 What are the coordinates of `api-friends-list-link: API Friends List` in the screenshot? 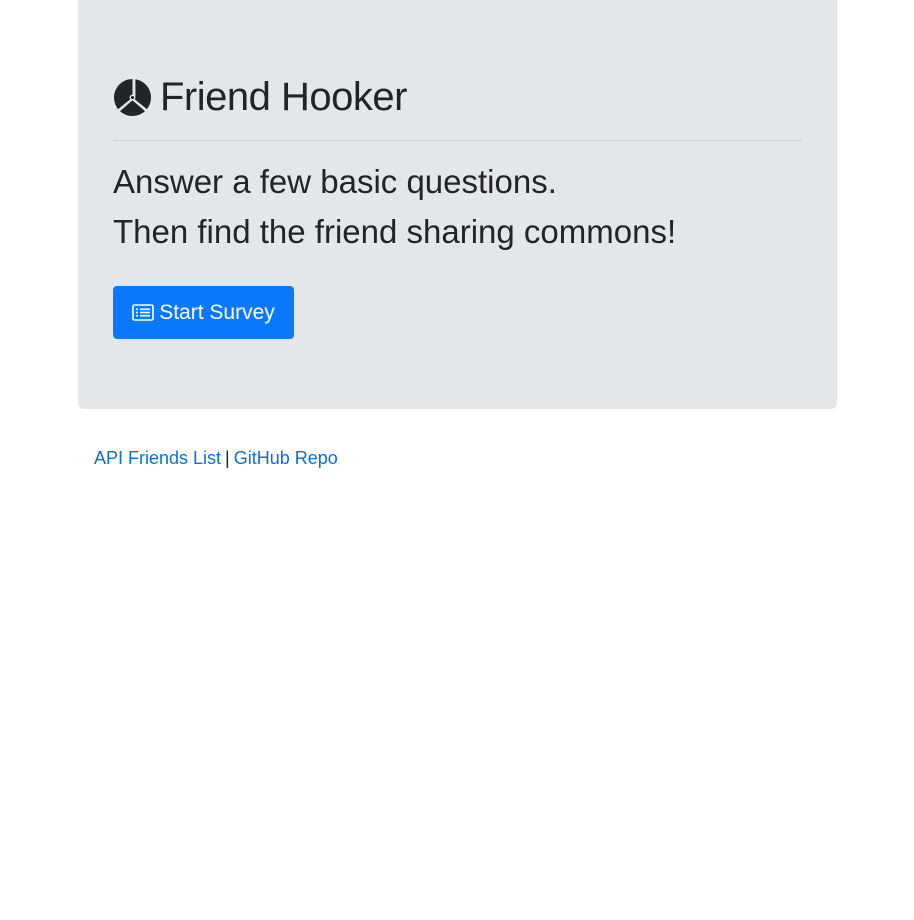 It's located at (157, 458).